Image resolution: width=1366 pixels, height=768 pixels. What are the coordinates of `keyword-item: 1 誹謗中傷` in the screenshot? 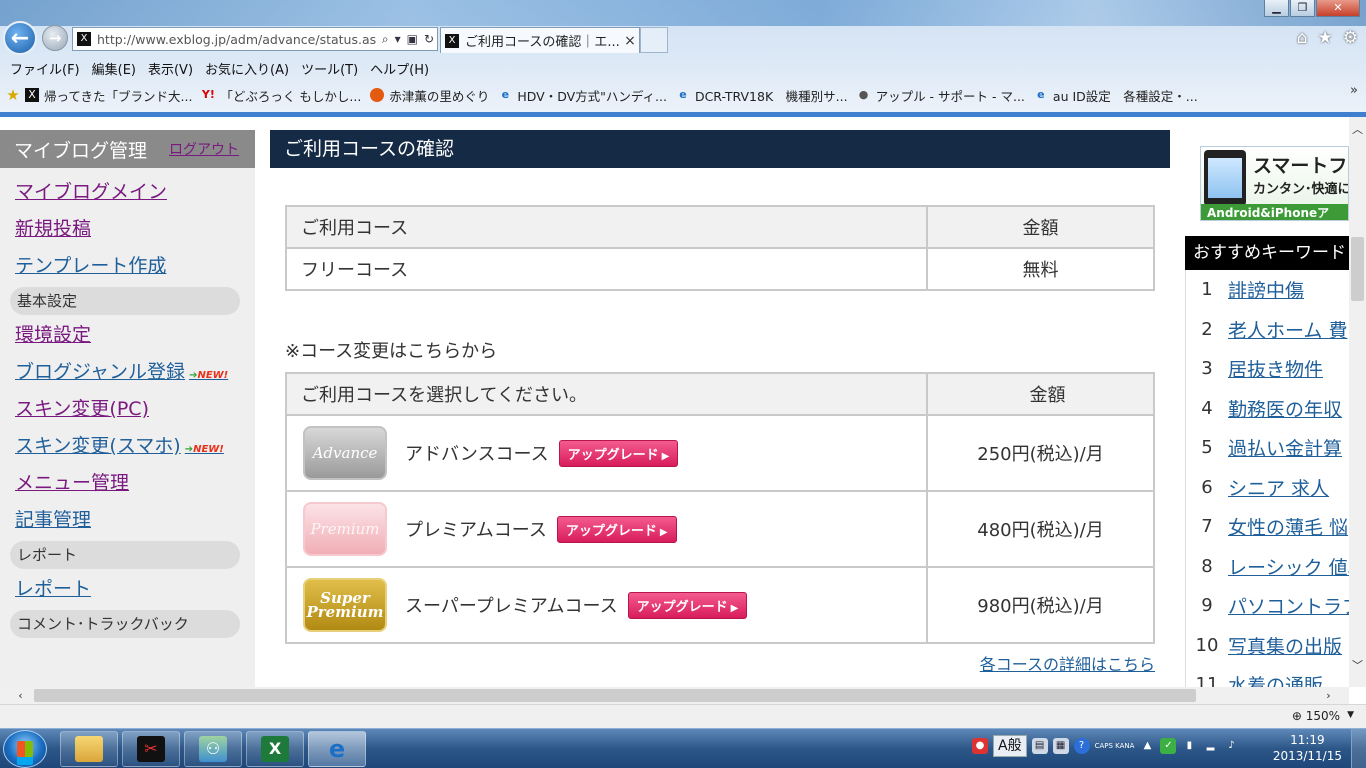 It's located at (1267, 290).